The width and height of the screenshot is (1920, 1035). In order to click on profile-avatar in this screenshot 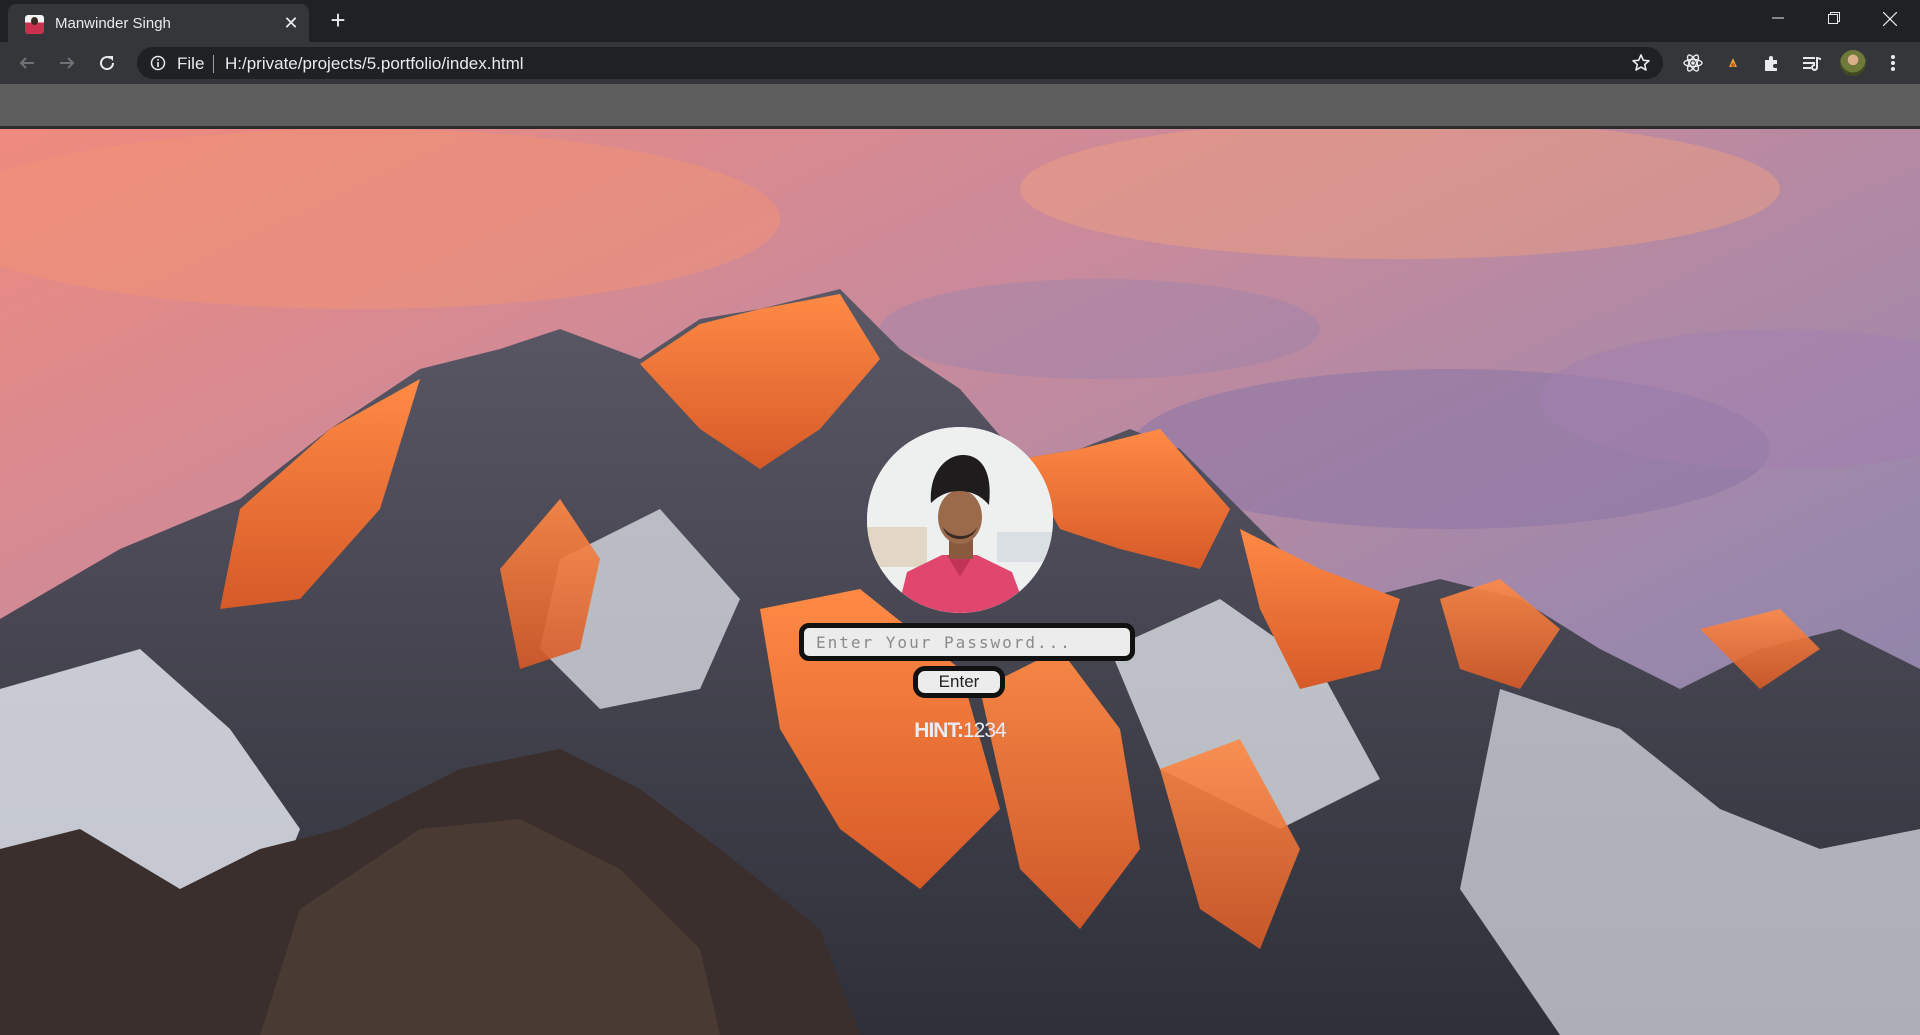, I will do `click(1853, 63)`.